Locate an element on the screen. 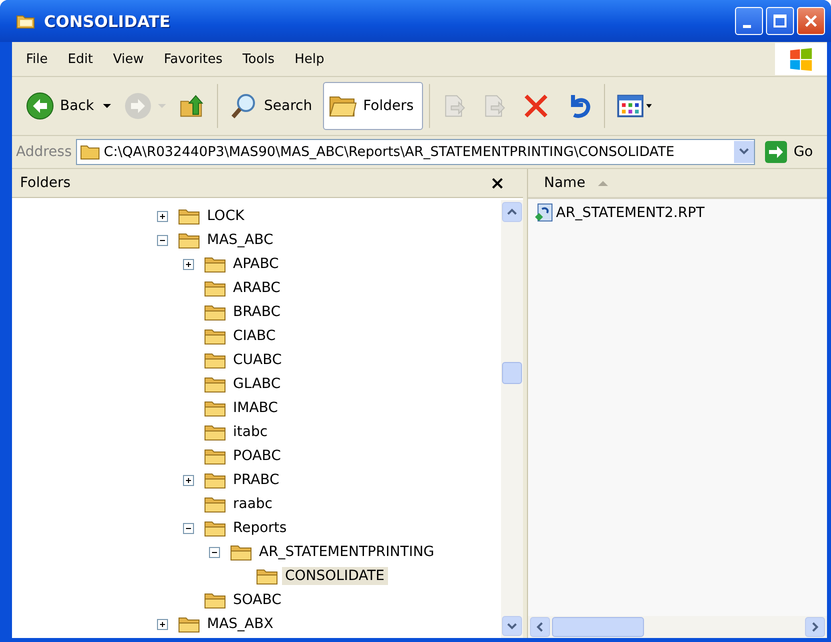 The image size is (831, 642). report-file-icon is located at coordinates (544, 213).